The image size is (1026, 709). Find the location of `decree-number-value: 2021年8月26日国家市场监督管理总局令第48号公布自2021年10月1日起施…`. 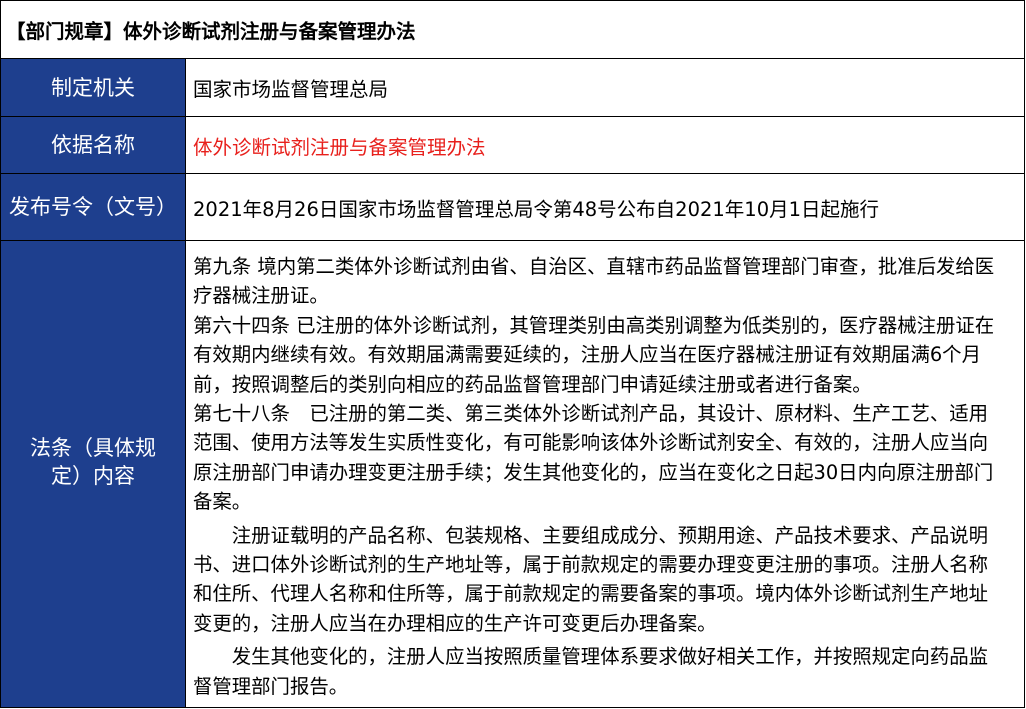

decree-number-value: 2021年8月26日国家市场监督管理总局令第48号公布自2021年10月1日起施… is located at coordinates (605, 207).